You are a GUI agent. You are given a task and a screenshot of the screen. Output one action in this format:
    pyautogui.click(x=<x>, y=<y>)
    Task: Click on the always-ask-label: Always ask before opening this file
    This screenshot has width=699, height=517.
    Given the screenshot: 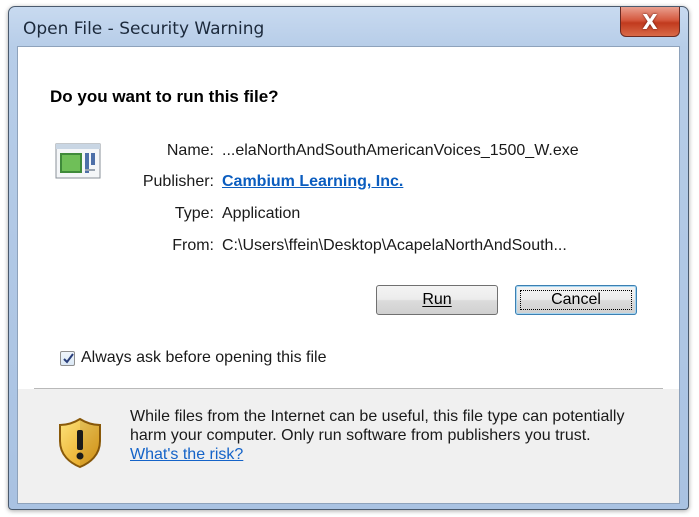 What is the action you would take?
    pyautogui.click(x=204, y=357)
    